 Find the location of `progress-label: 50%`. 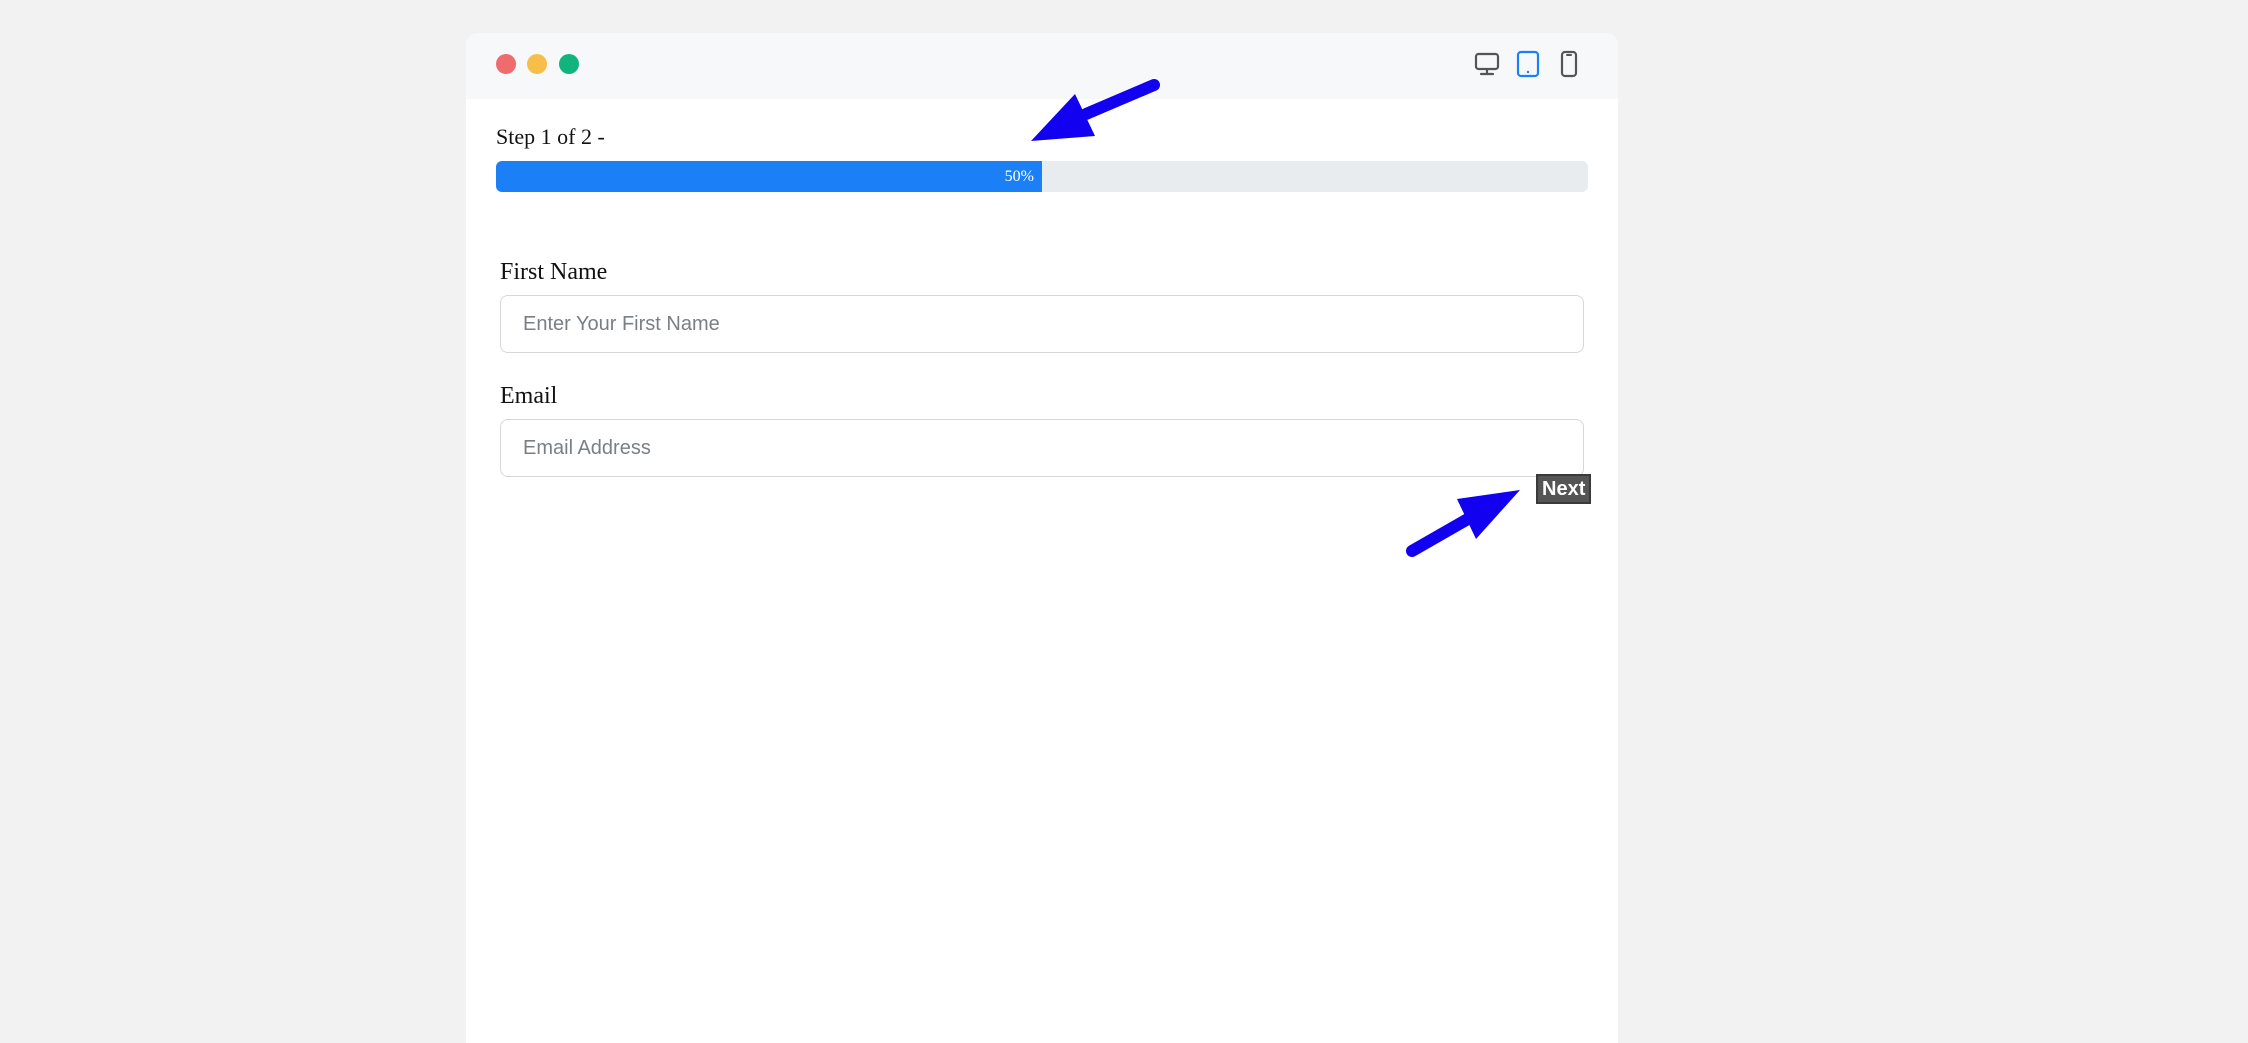

progress-label: 50% is located at coordinates (1019, 176).